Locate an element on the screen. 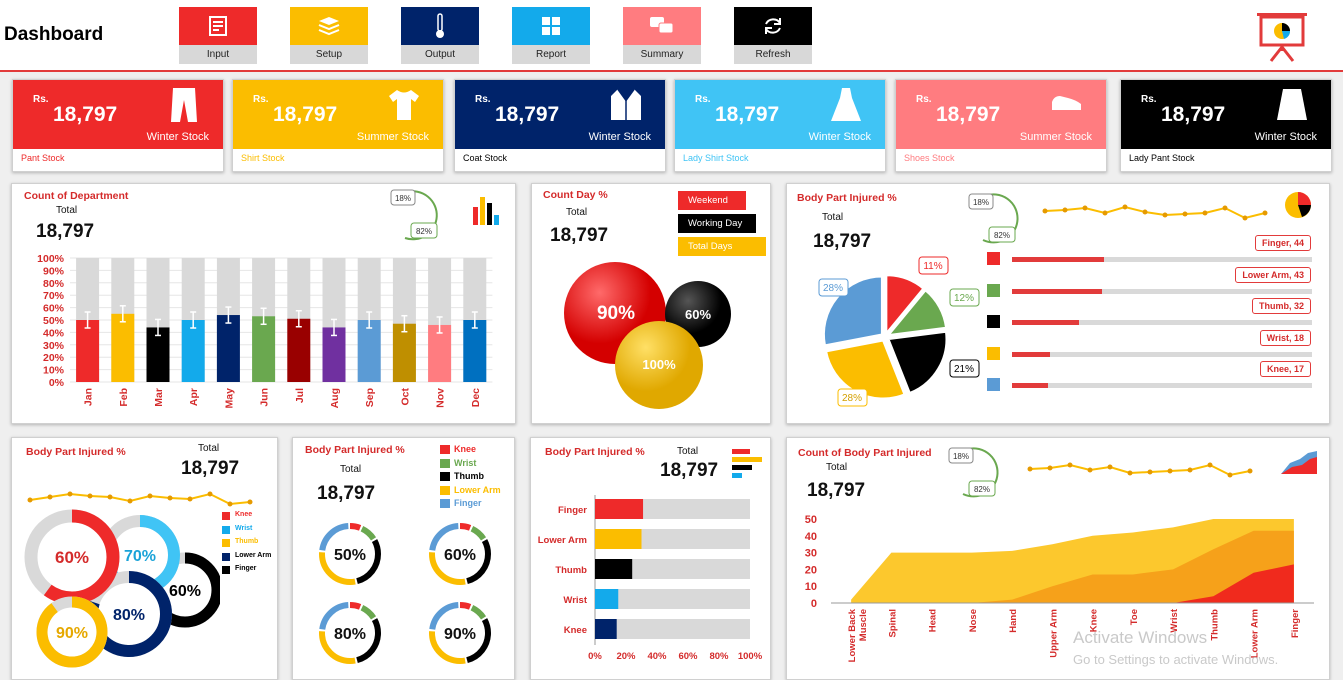  gauge-widget: 18% 82% is located at coordinates (414, 215).